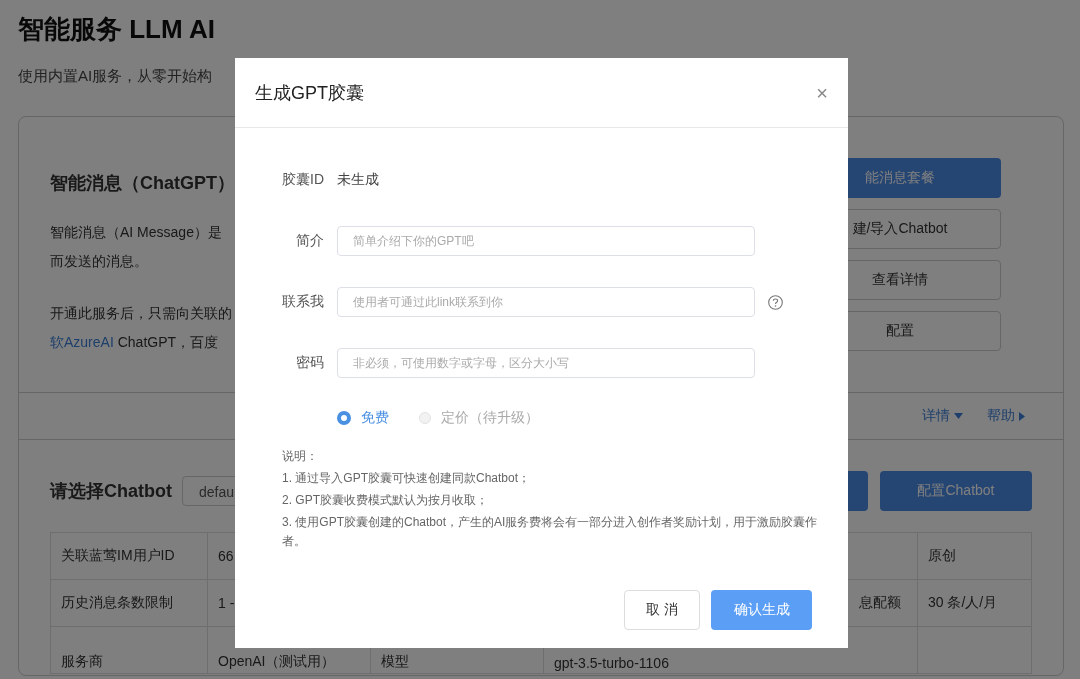 The width and height of the screenshot is (1080, 679). What do you see at coordinates (302, 302) in the screenshot?
I see `field-label: 联系我` at bounding box center [302, 302].